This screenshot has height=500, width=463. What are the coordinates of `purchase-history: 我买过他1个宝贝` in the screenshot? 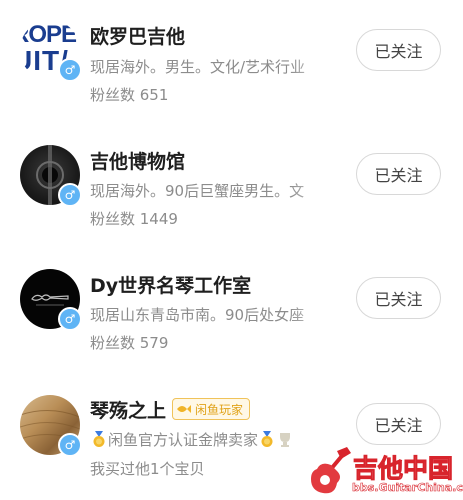 It's located at (147, 469).